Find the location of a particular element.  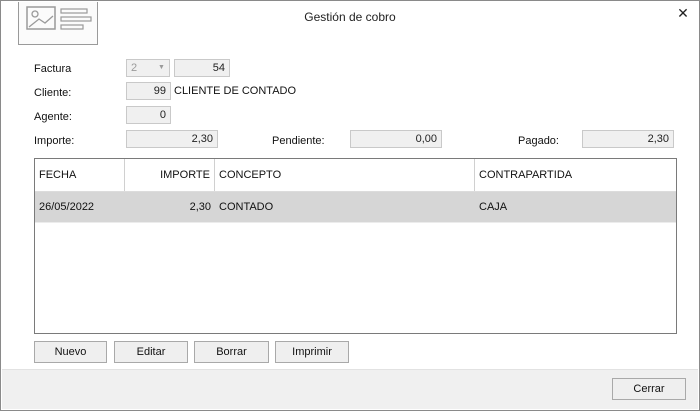

factura-numero-field: 54 is located at coordinates (202, 68).